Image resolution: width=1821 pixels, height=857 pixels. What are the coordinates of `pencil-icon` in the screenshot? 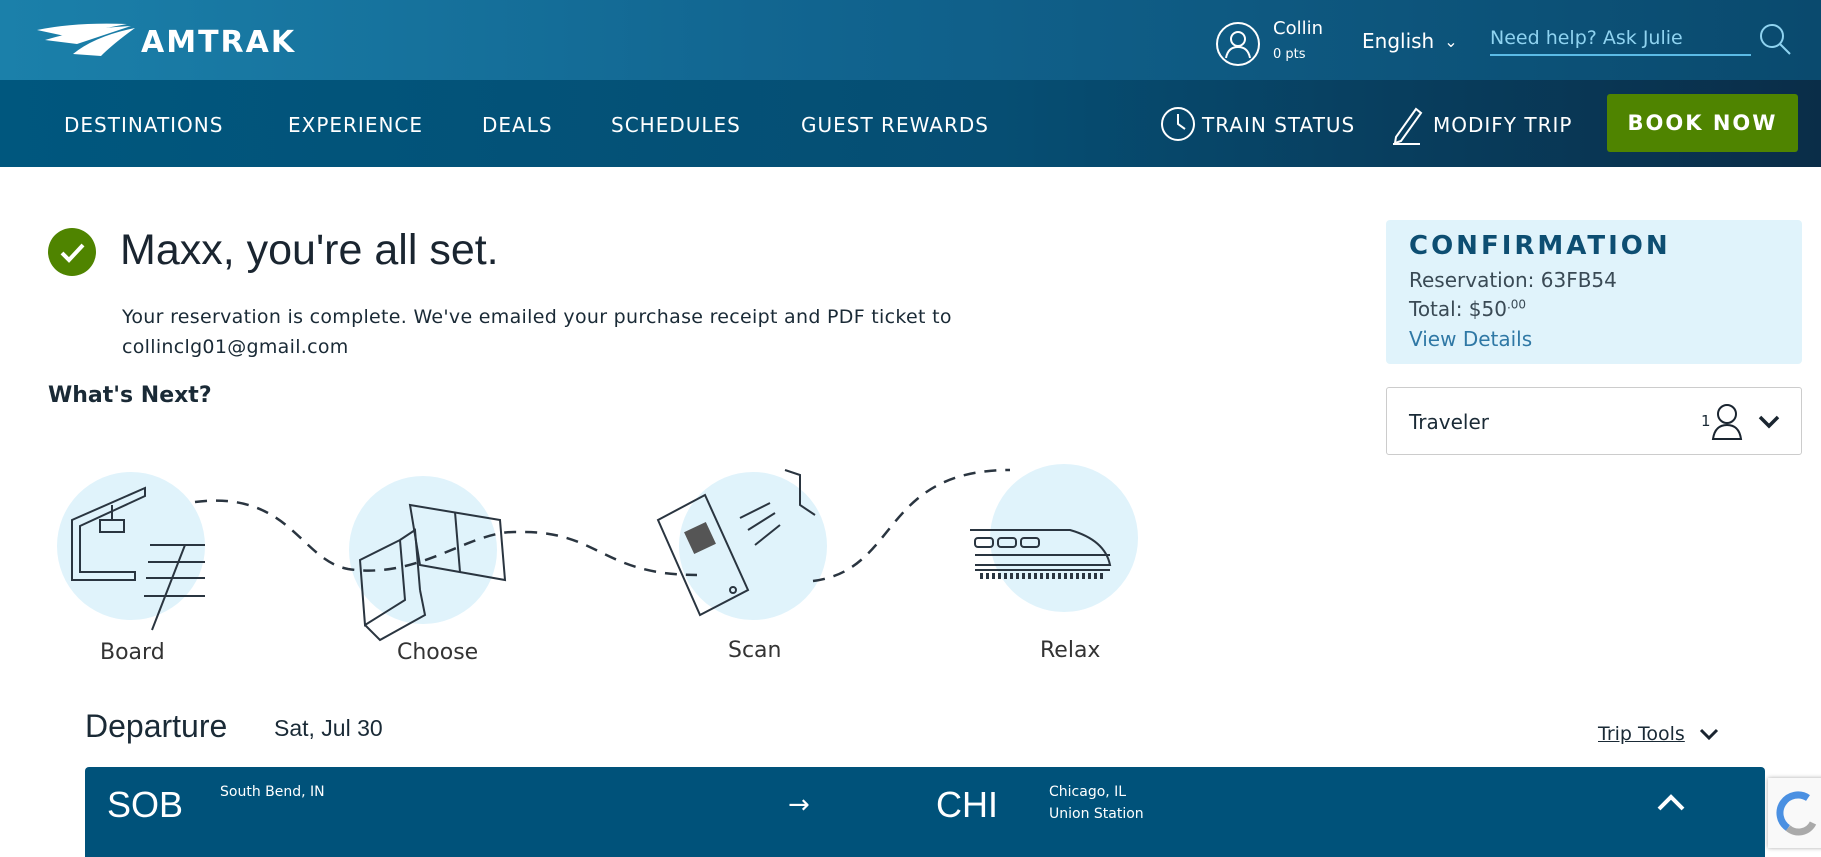 It's located at (1407, 127).